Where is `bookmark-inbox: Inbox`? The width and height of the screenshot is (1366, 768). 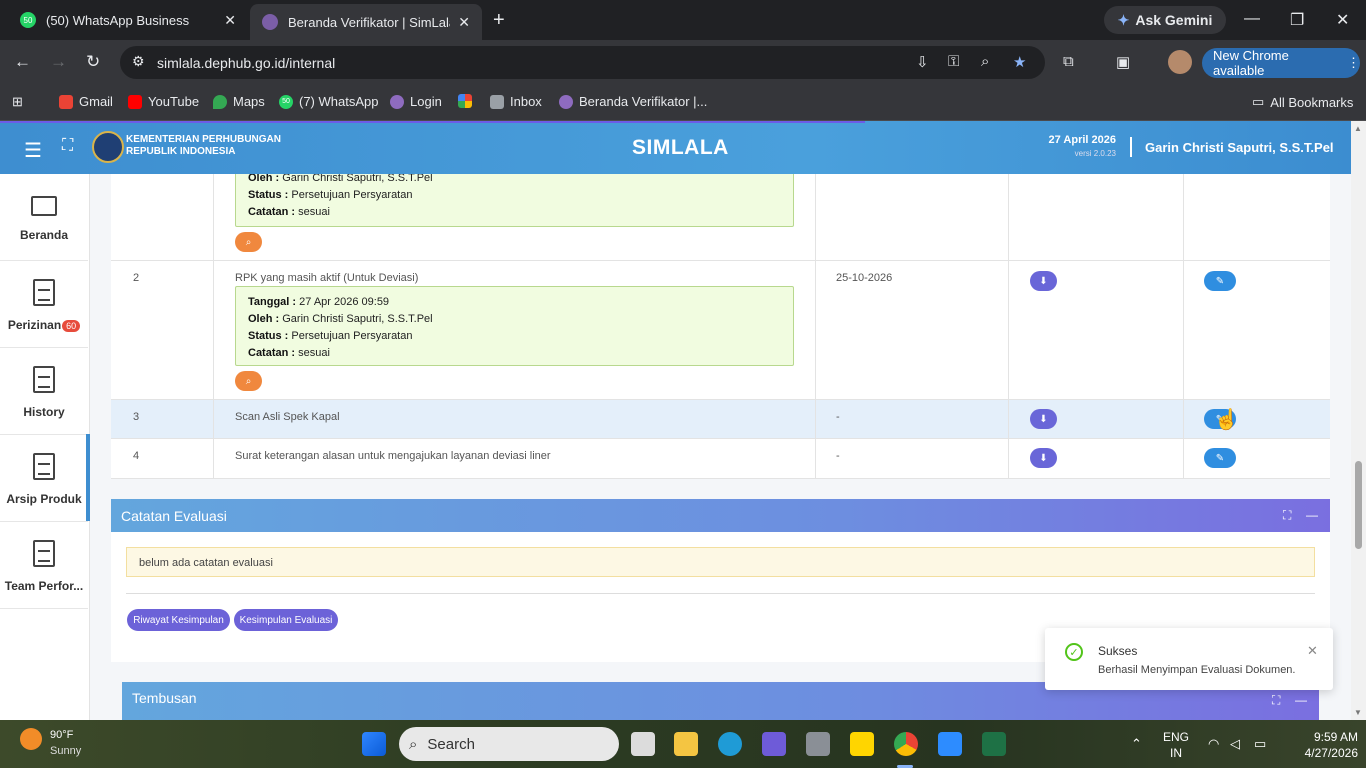 bookmark-inbox: Inbox is located at coordinates (516, 101).